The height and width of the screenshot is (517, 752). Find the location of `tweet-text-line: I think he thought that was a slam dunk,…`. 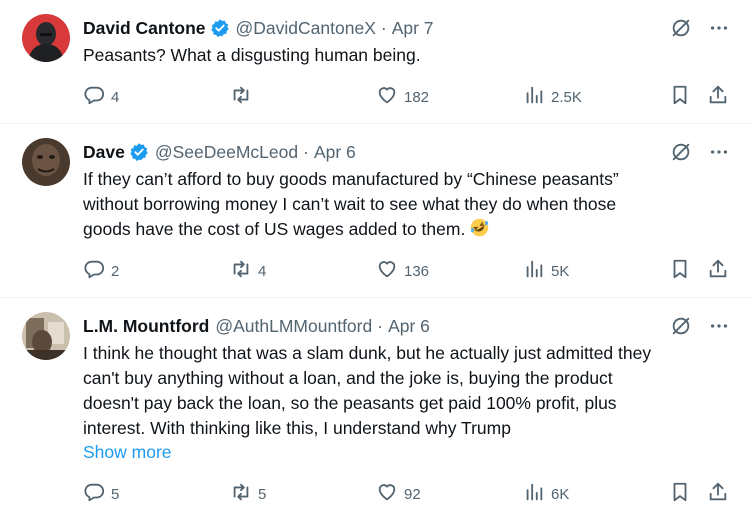

tweet-text-line: I think he thought that was a slam dunk,… is located at coordinates (367, 353).